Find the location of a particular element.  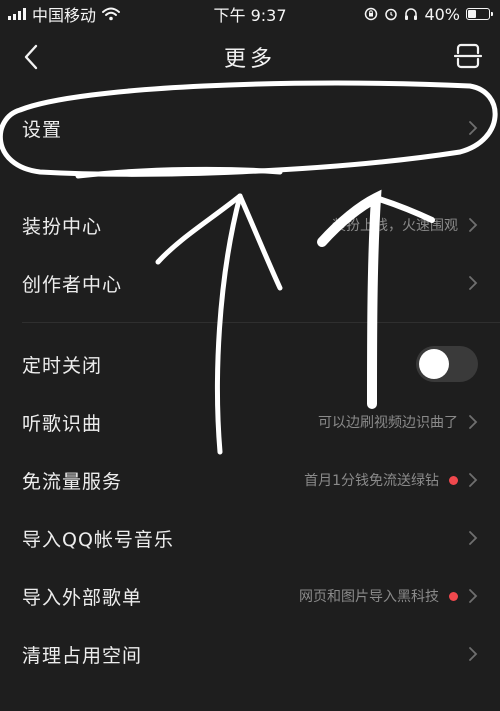

sleep-timer-toggle is located at coordinates (447, 364).